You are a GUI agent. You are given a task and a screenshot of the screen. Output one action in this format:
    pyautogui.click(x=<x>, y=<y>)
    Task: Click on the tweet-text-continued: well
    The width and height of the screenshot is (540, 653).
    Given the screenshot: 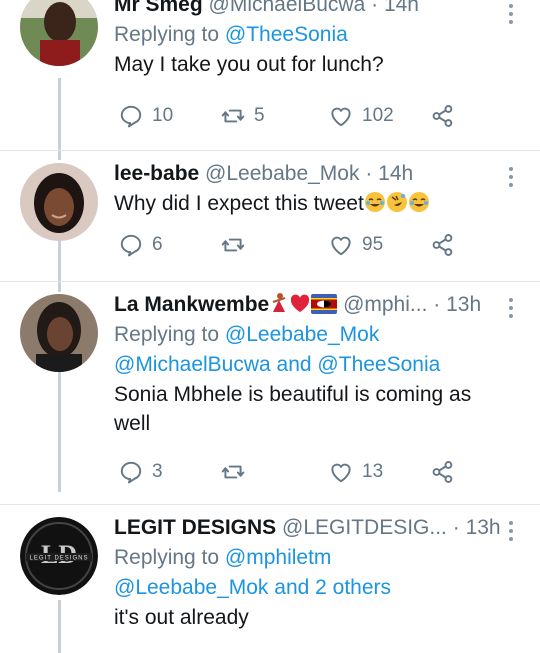 What is the action you would take?
    pyautogui.click(x=132, y=423)
    